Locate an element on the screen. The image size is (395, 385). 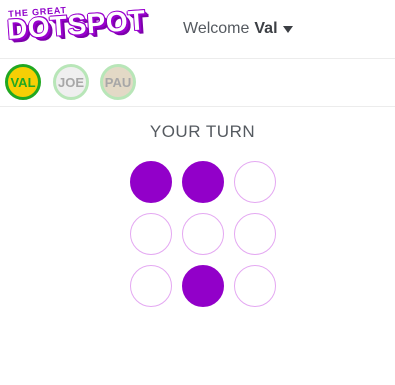
grid-dot-r1-c1 is located at coordinates (151, 182).